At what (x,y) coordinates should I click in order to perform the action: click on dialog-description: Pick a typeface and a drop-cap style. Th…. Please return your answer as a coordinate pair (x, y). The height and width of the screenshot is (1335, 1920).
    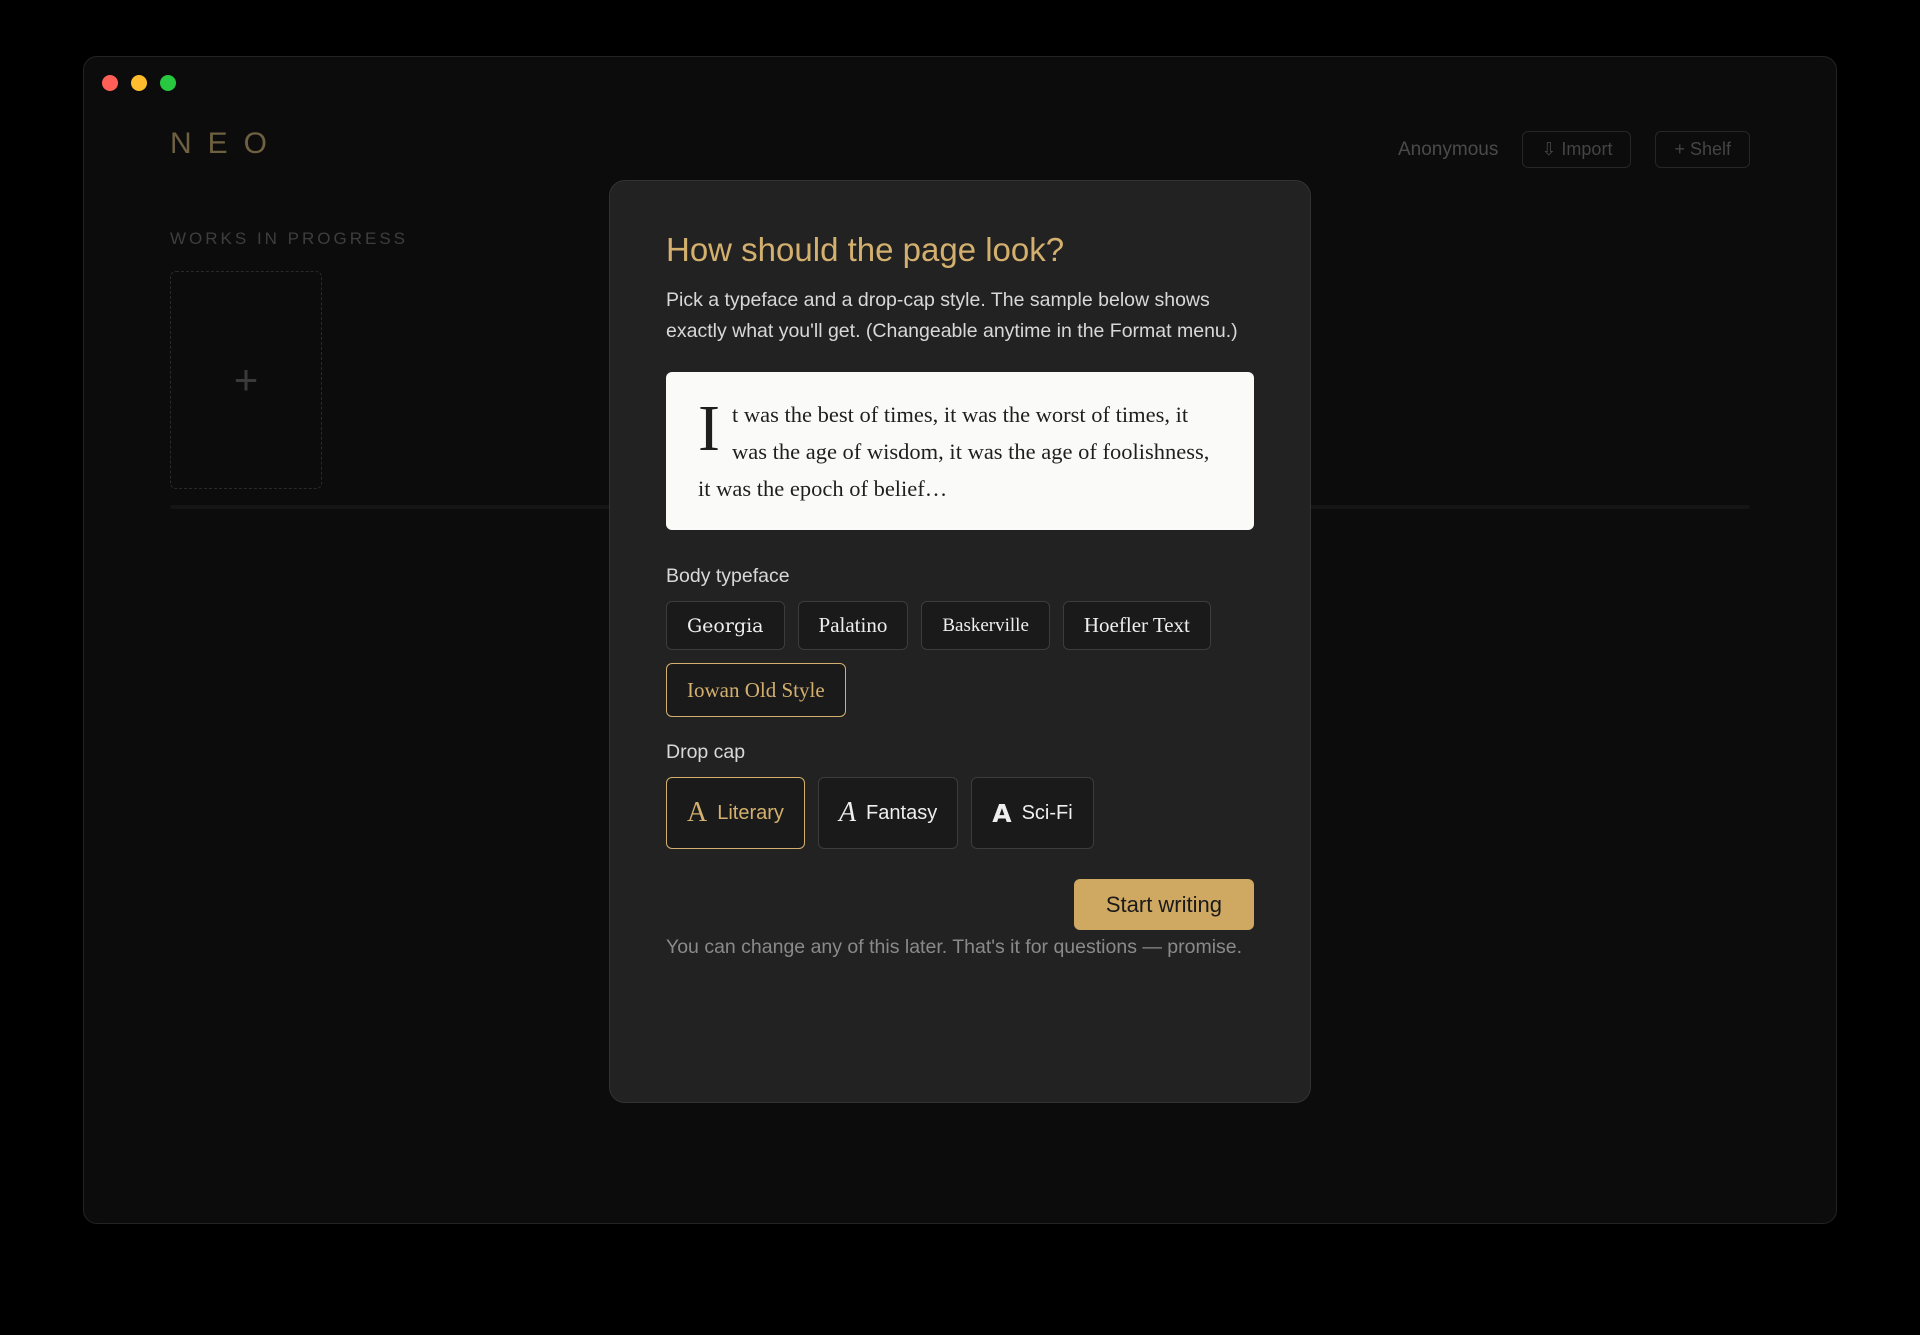
    Looking at the image, I should click on (952, 315).